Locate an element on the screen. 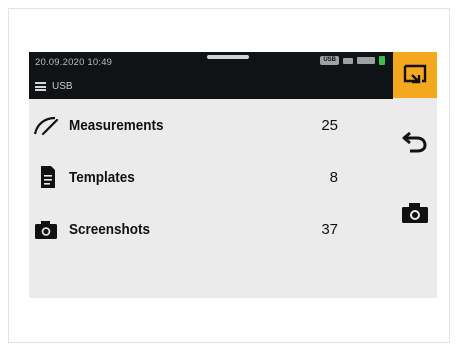  plug-icon is located at coordinates (348, 60).